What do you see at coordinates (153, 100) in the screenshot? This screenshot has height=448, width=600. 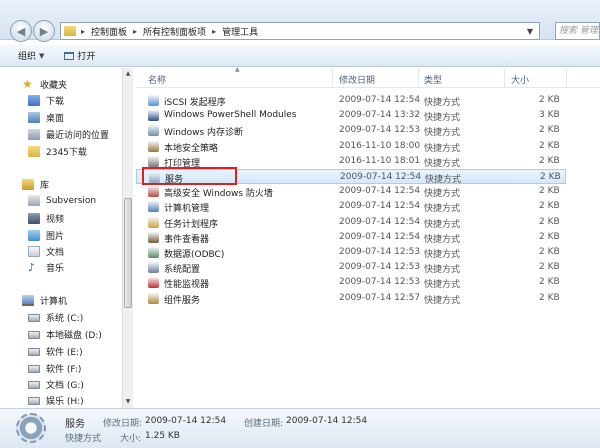 I see `shortcut-icon` at bounding box center [153, 100].